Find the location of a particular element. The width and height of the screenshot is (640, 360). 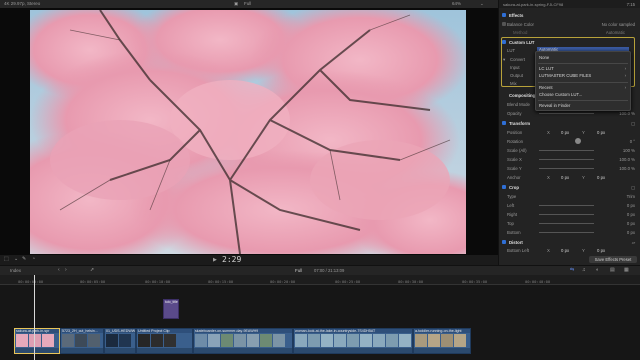

playhead is located at coordinates (34, 317).